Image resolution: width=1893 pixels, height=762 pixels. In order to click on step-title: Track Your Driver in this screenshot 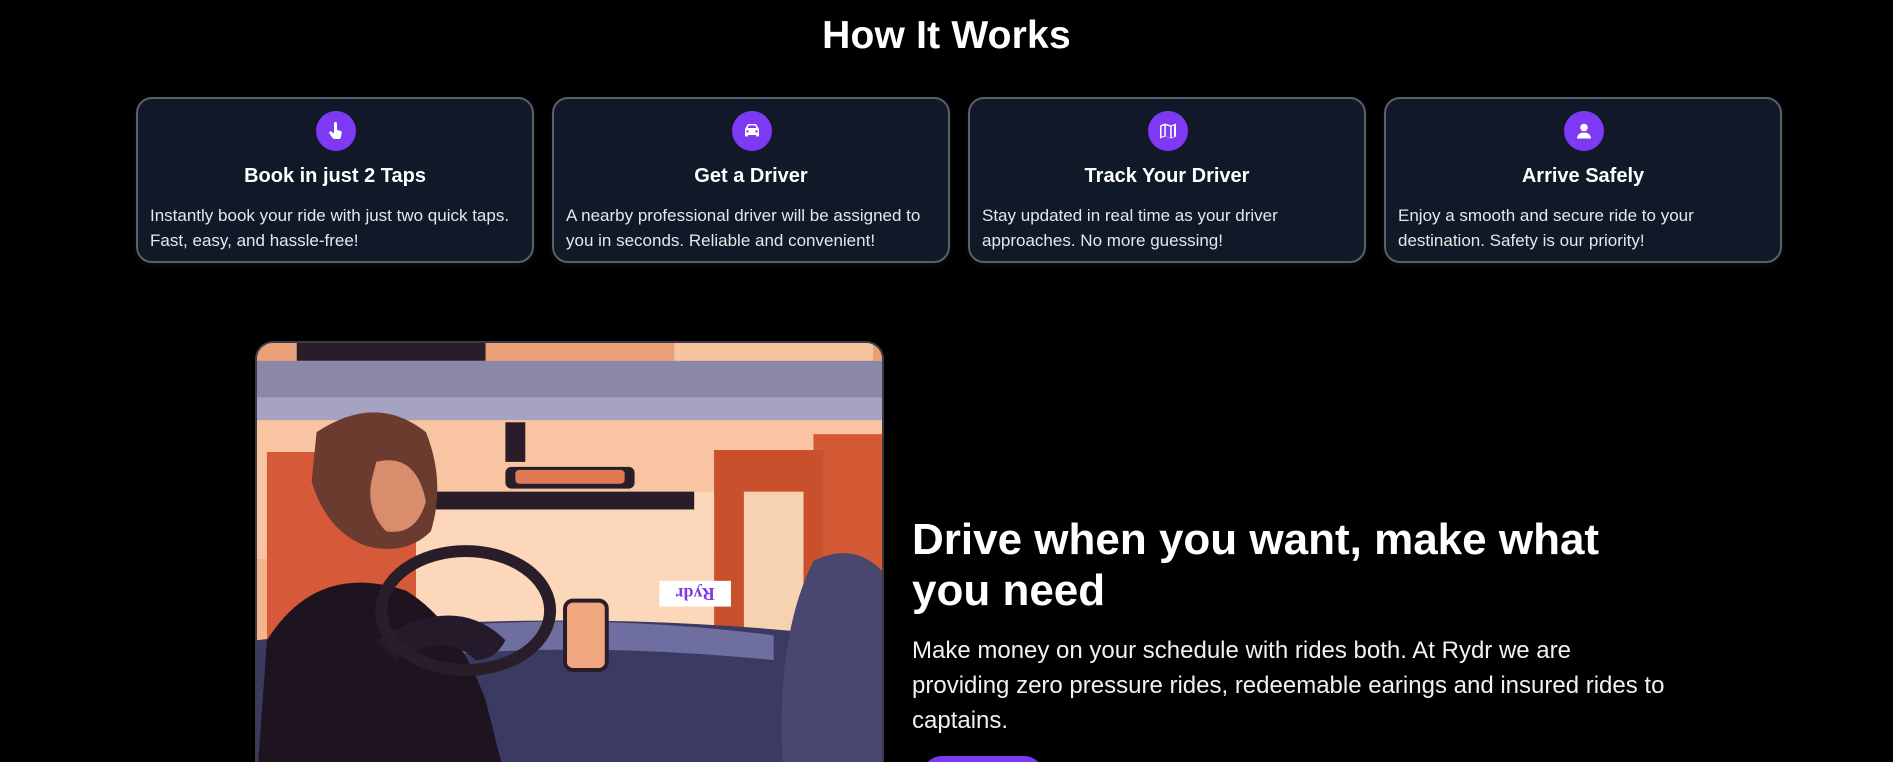, I will do `click(1167, 176)`.